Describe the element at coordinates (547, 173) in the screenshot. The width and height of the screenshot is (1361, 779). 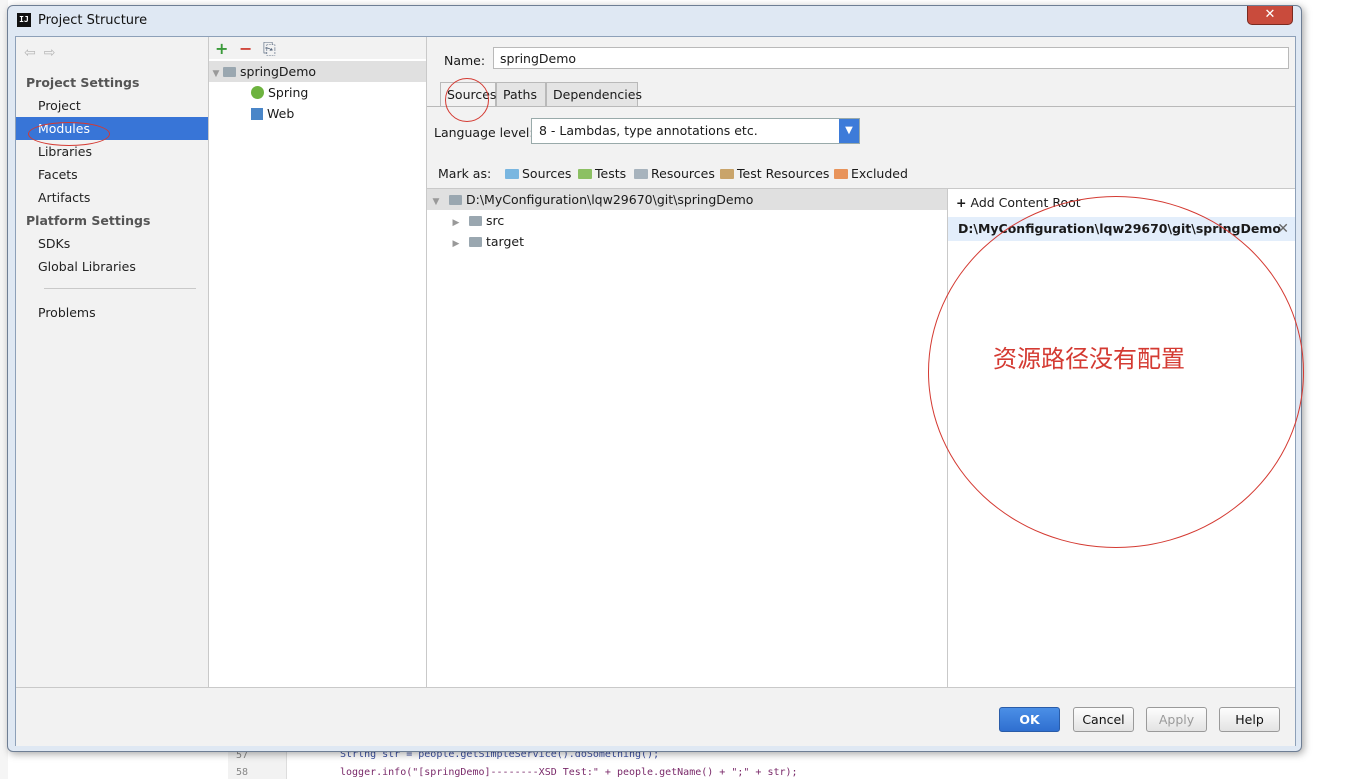
I see `mark-as-sources-label: Sources` at that location.